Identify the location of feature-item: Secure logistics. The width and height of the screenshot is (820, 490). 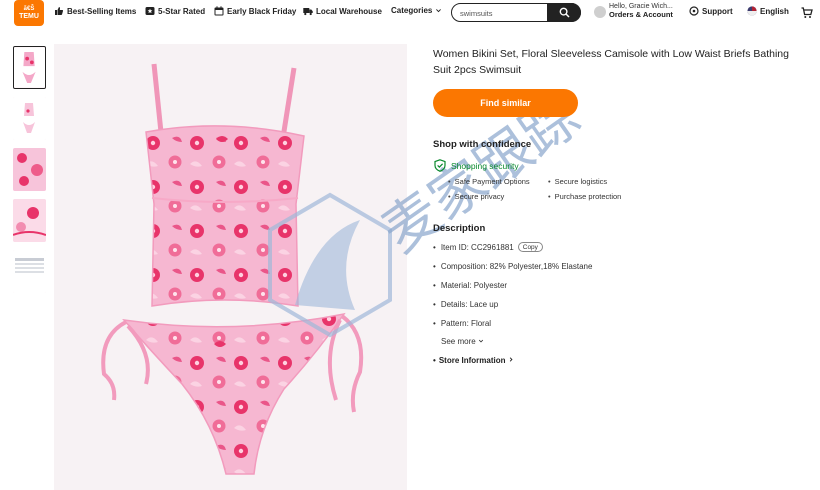
(578, 181).